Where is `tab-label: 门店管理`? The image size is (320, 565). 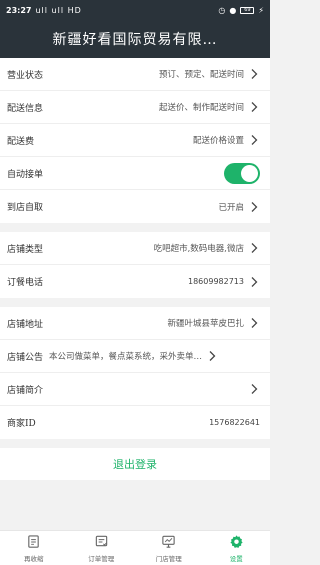
tab-label: 门店管理 is located at coordinates (168, 558).